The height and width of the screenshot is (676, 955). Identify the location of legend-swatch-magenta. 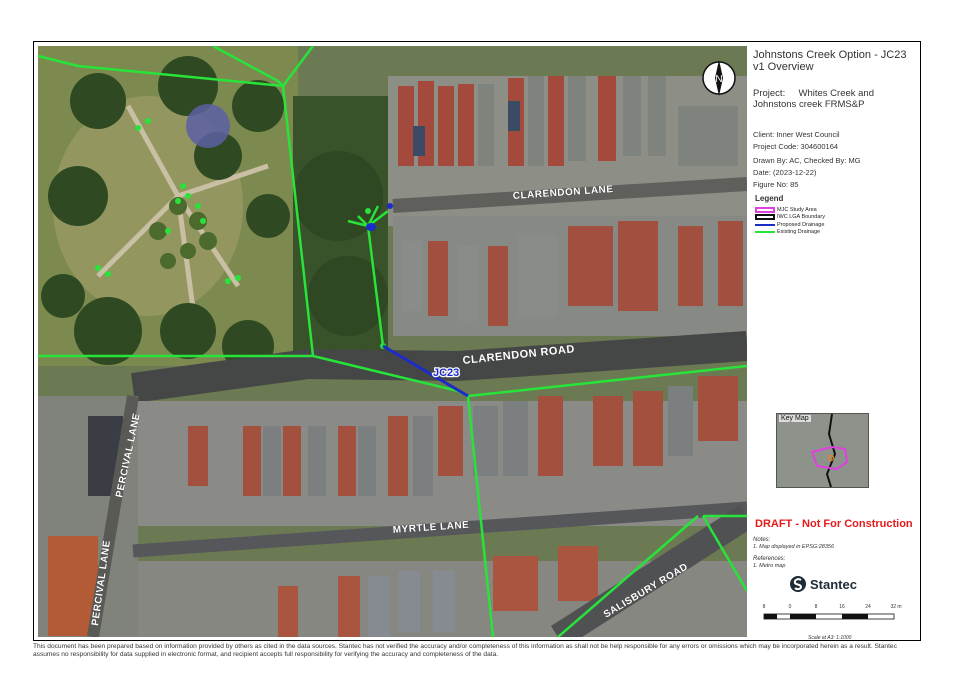
(765, 210).